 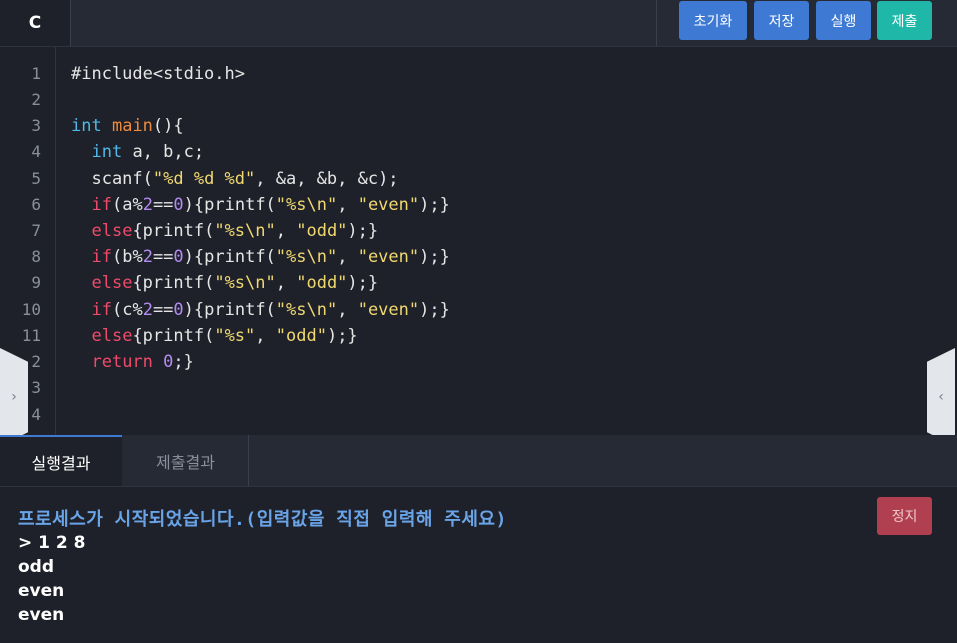 What do you see at coordinates (478, 23) in the screenshot?
I see `top-toolbar: C 초기화 저장 실행 제출` at bounding box center [478, 23].